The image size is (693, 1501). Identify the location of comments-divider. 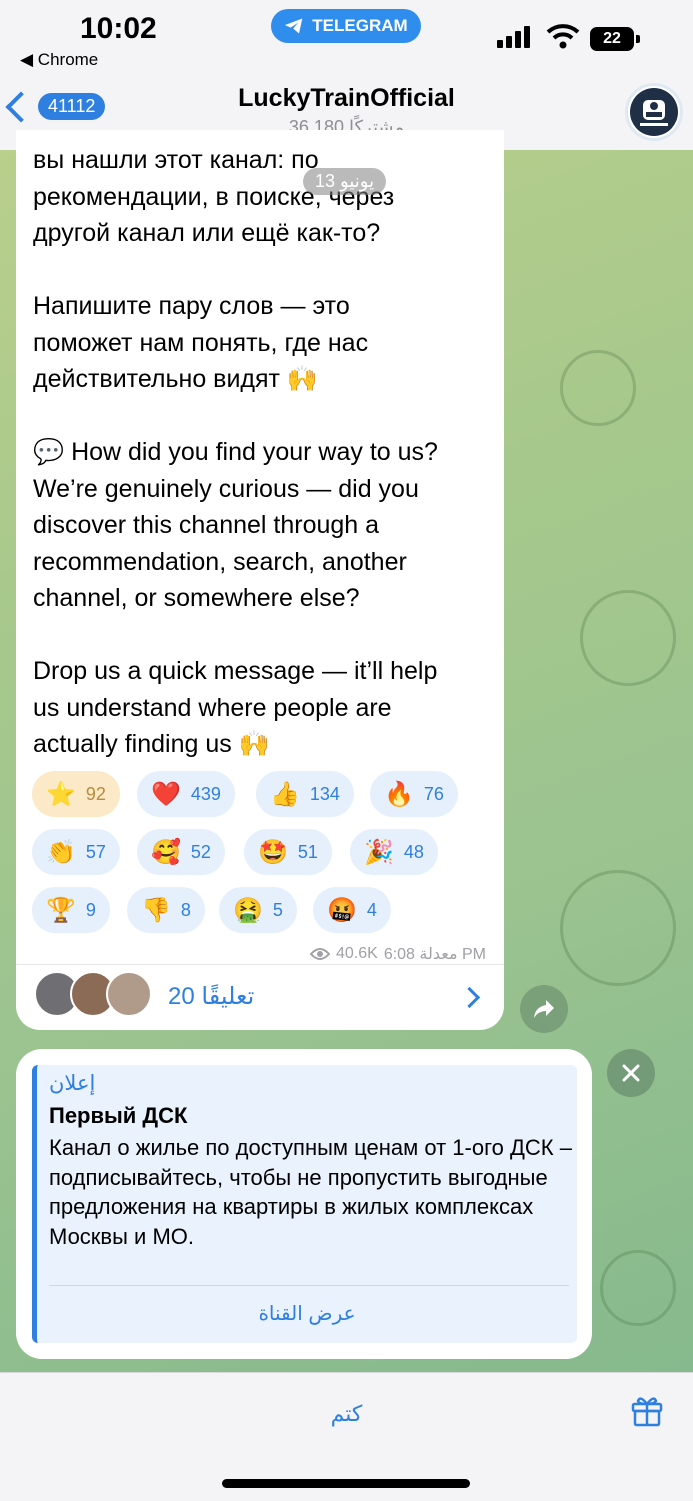
(260, 964).